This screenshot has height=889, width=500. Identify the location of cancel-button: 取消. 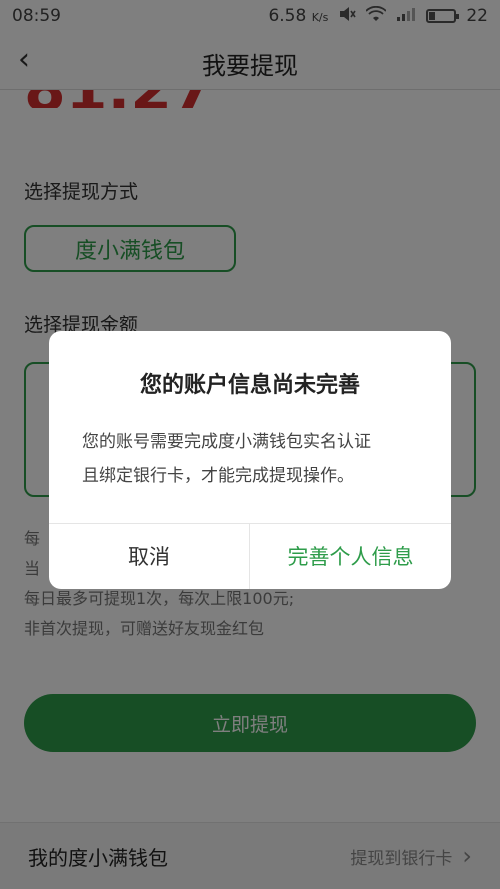
(149, 556).